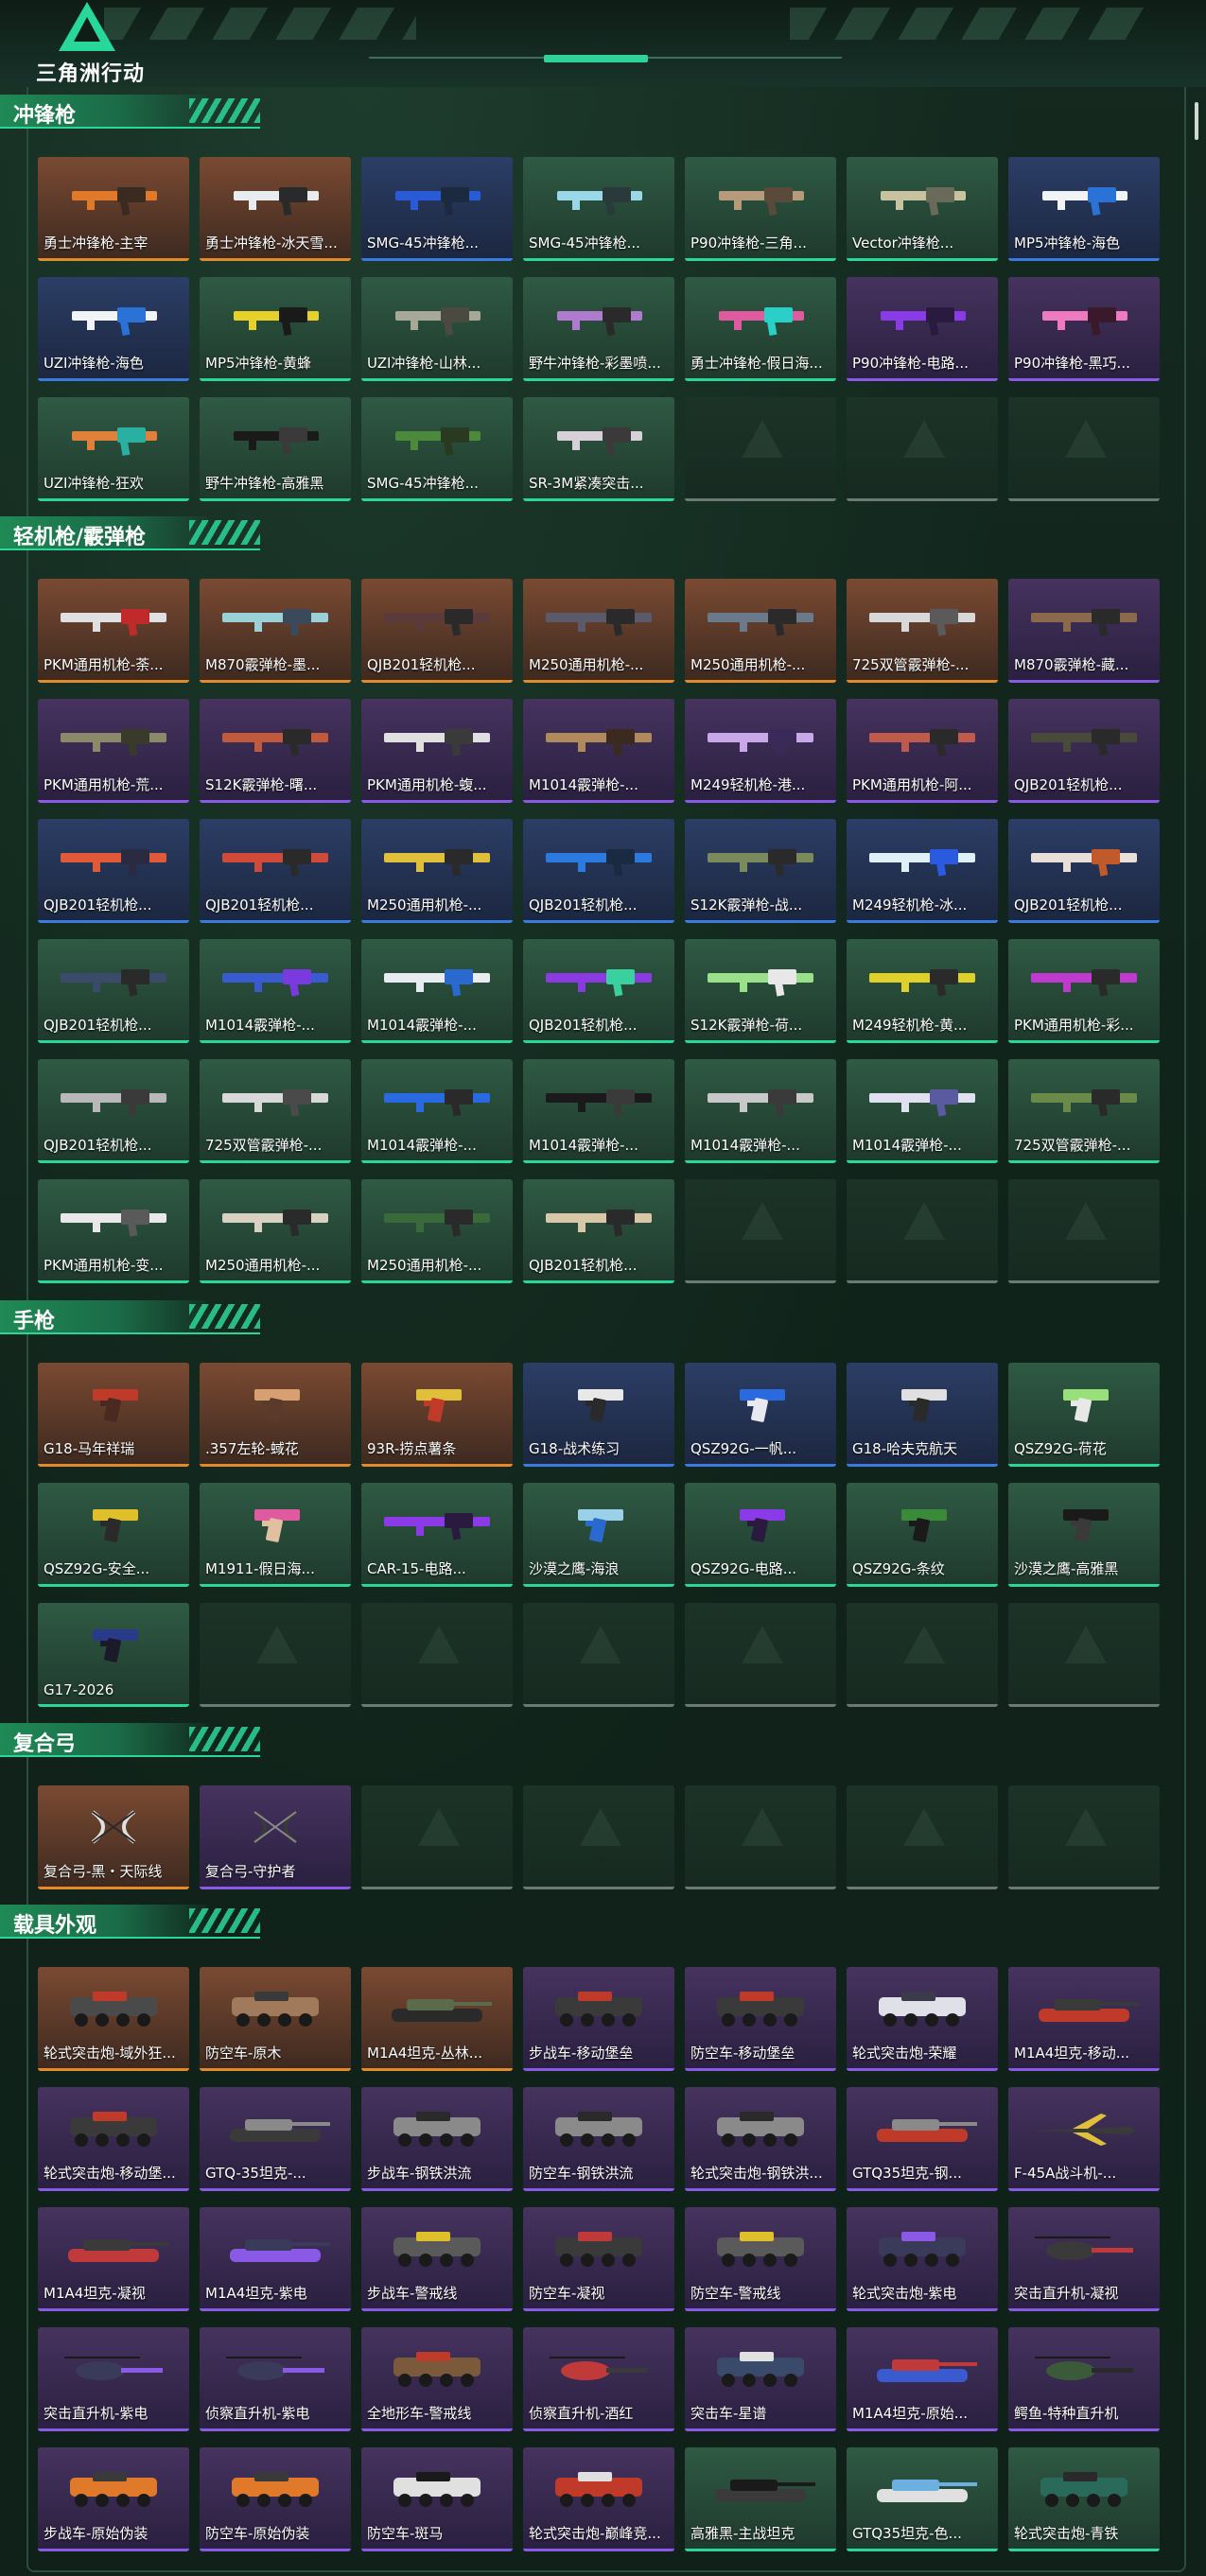 The image size is (1206, 2576). What do you see at coordinates (760, 2499) in the screenshot?
I see `skin-card: 高雅黑-主战坦克` at bounding box center [760, 2499].